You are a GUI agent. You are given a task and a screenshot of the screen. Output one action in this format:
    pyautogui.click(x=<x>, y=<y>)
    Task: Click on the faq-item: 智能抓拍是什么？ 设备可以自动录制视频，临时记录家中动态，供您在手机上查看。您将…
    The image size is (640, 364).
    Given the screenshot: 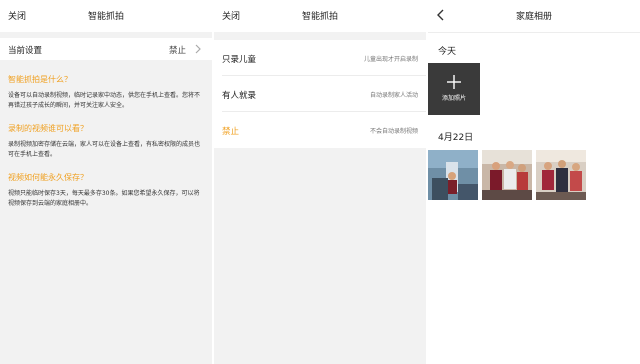 What is the action you would take?
    pyautogui.click(x=106, y=92)
    